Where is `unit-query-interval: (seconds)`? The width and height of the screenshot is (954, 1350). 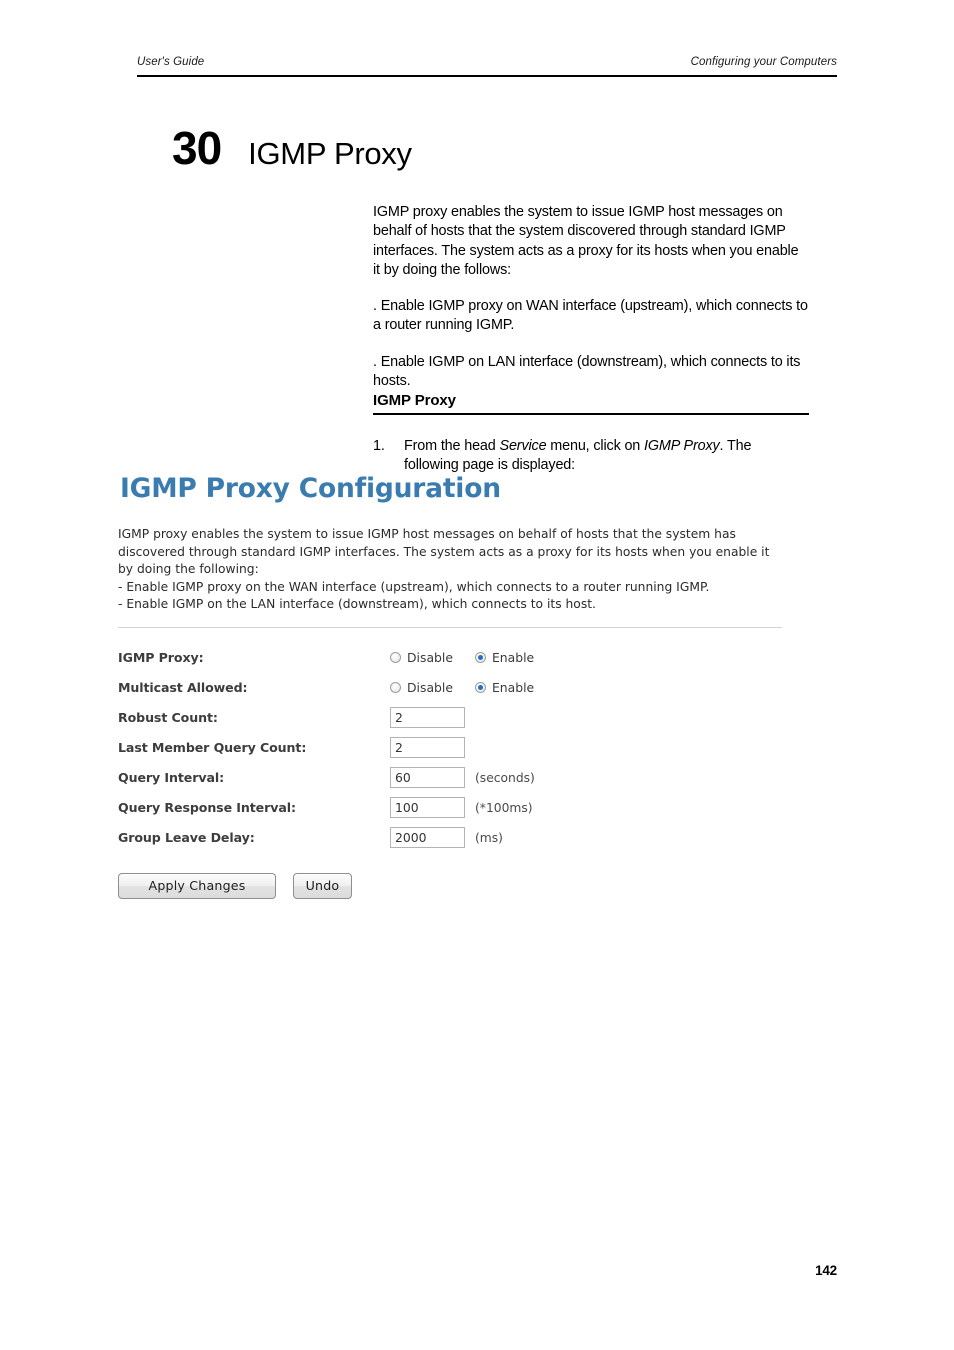
unit-query-interval: (seconds) is located at coordinates (505, 777).